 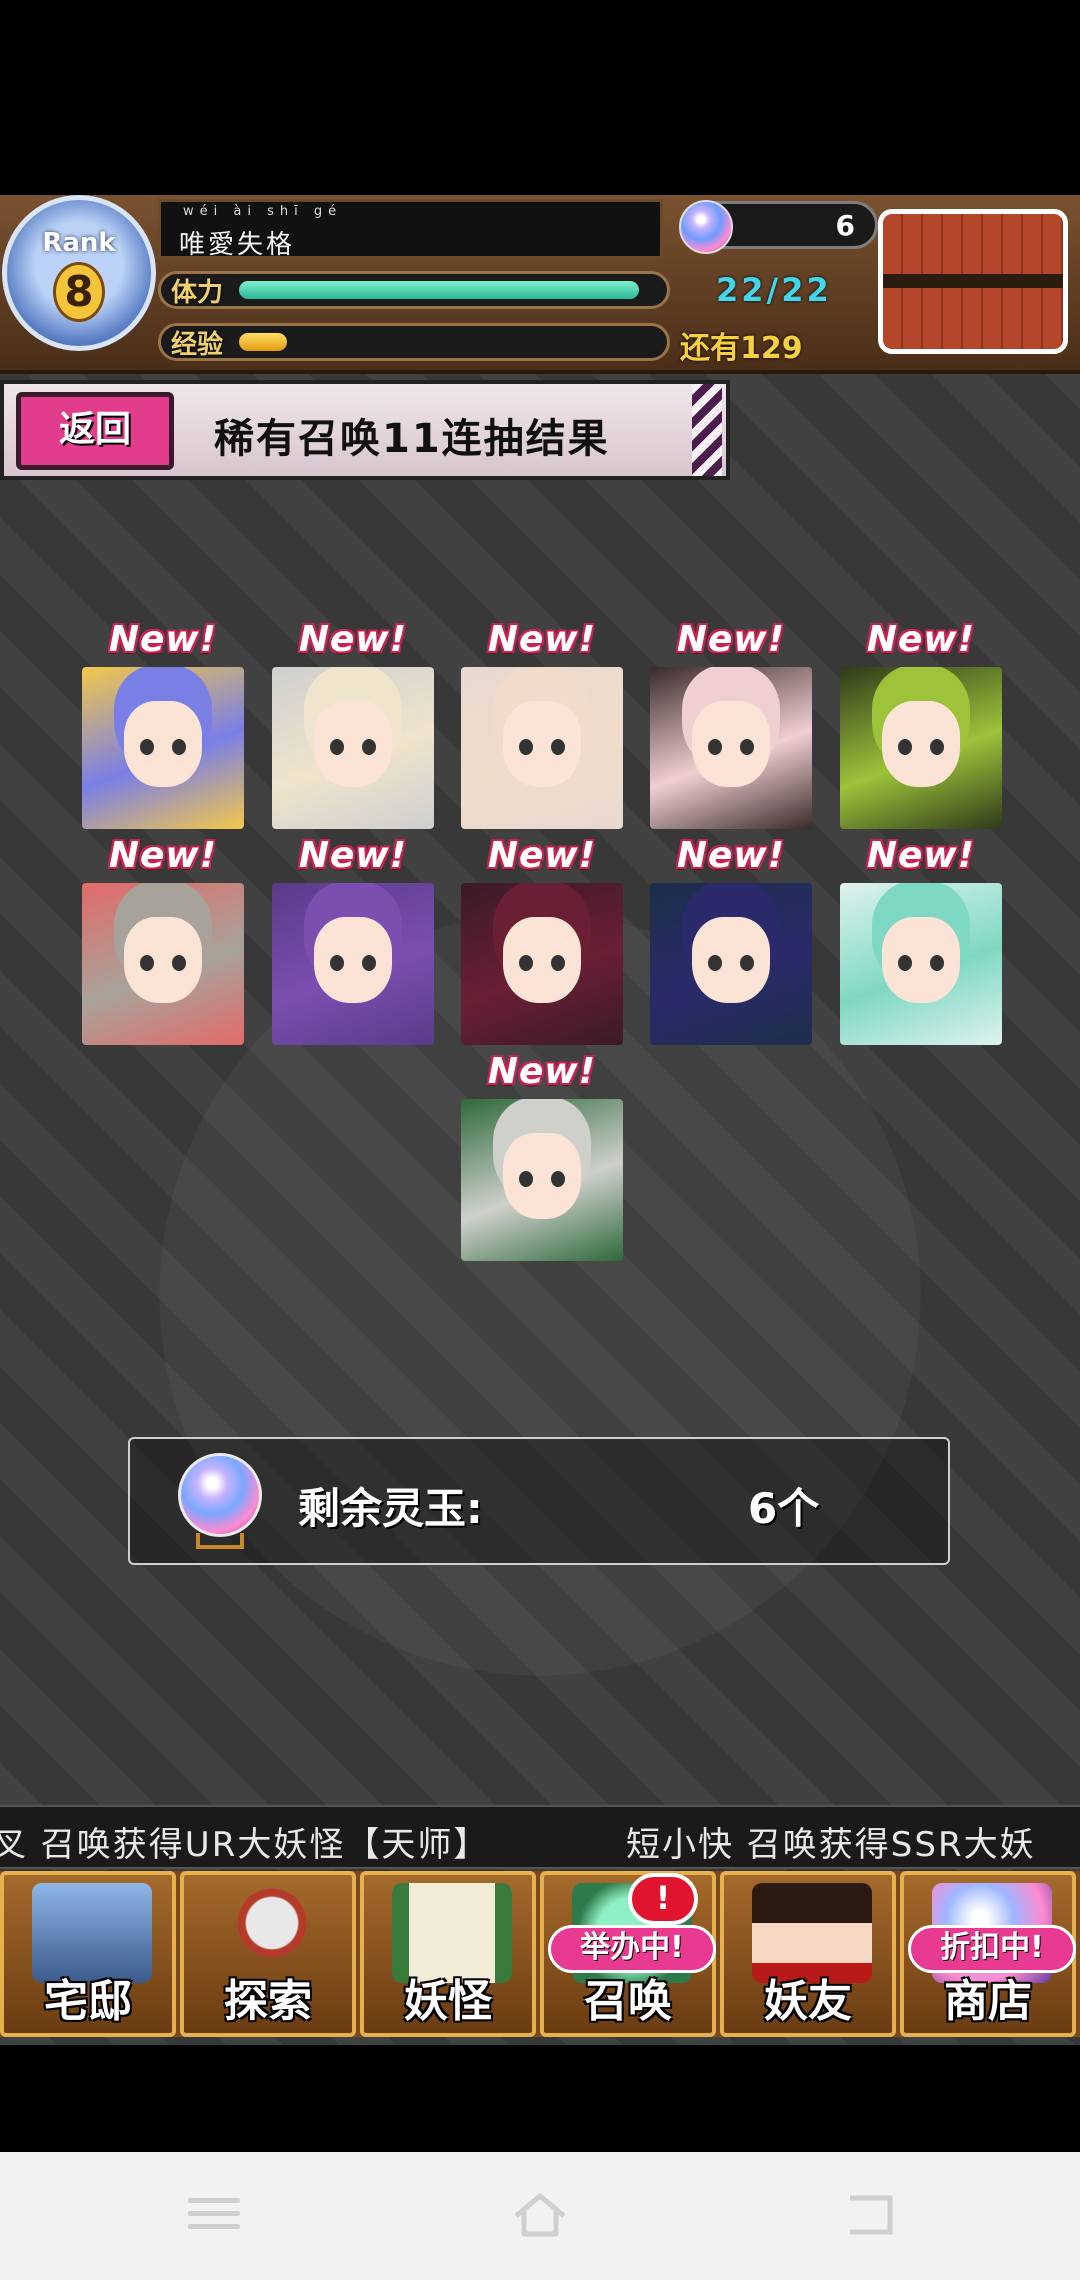 What do you see at coordinates (778, 227) in the screenshot?
I see `gem-counter: 6` at bounding box center [778, 227].